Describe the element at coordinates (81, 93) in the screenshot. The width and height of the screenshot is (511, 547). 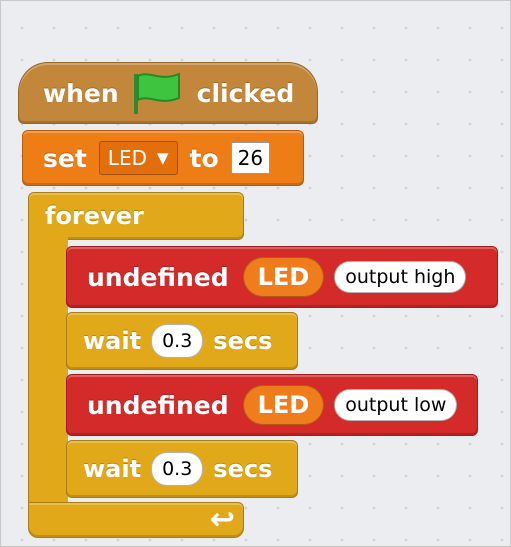
I see `when-label: when` at that location.